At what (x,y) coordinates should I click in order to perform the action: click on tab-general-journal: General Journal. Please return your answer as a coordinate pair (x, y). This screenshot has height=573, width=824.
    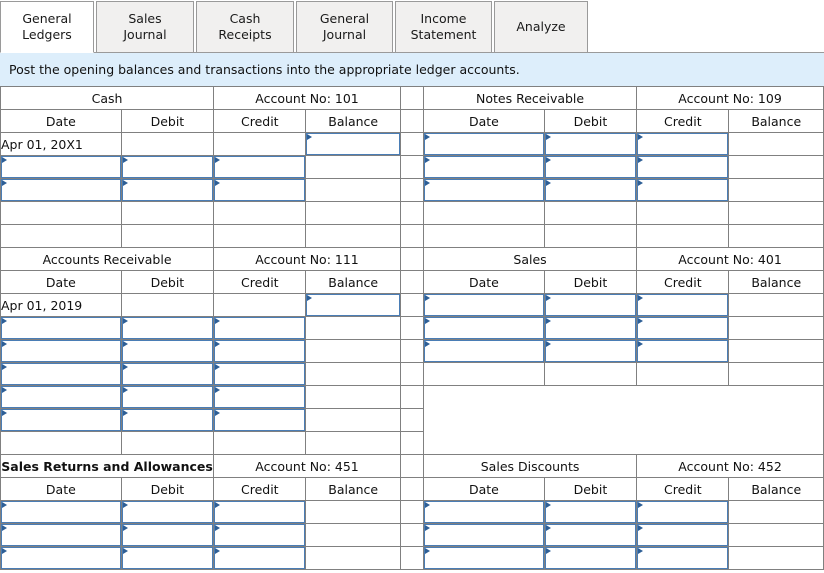
    Looking at the image, I should click on (344, 27).